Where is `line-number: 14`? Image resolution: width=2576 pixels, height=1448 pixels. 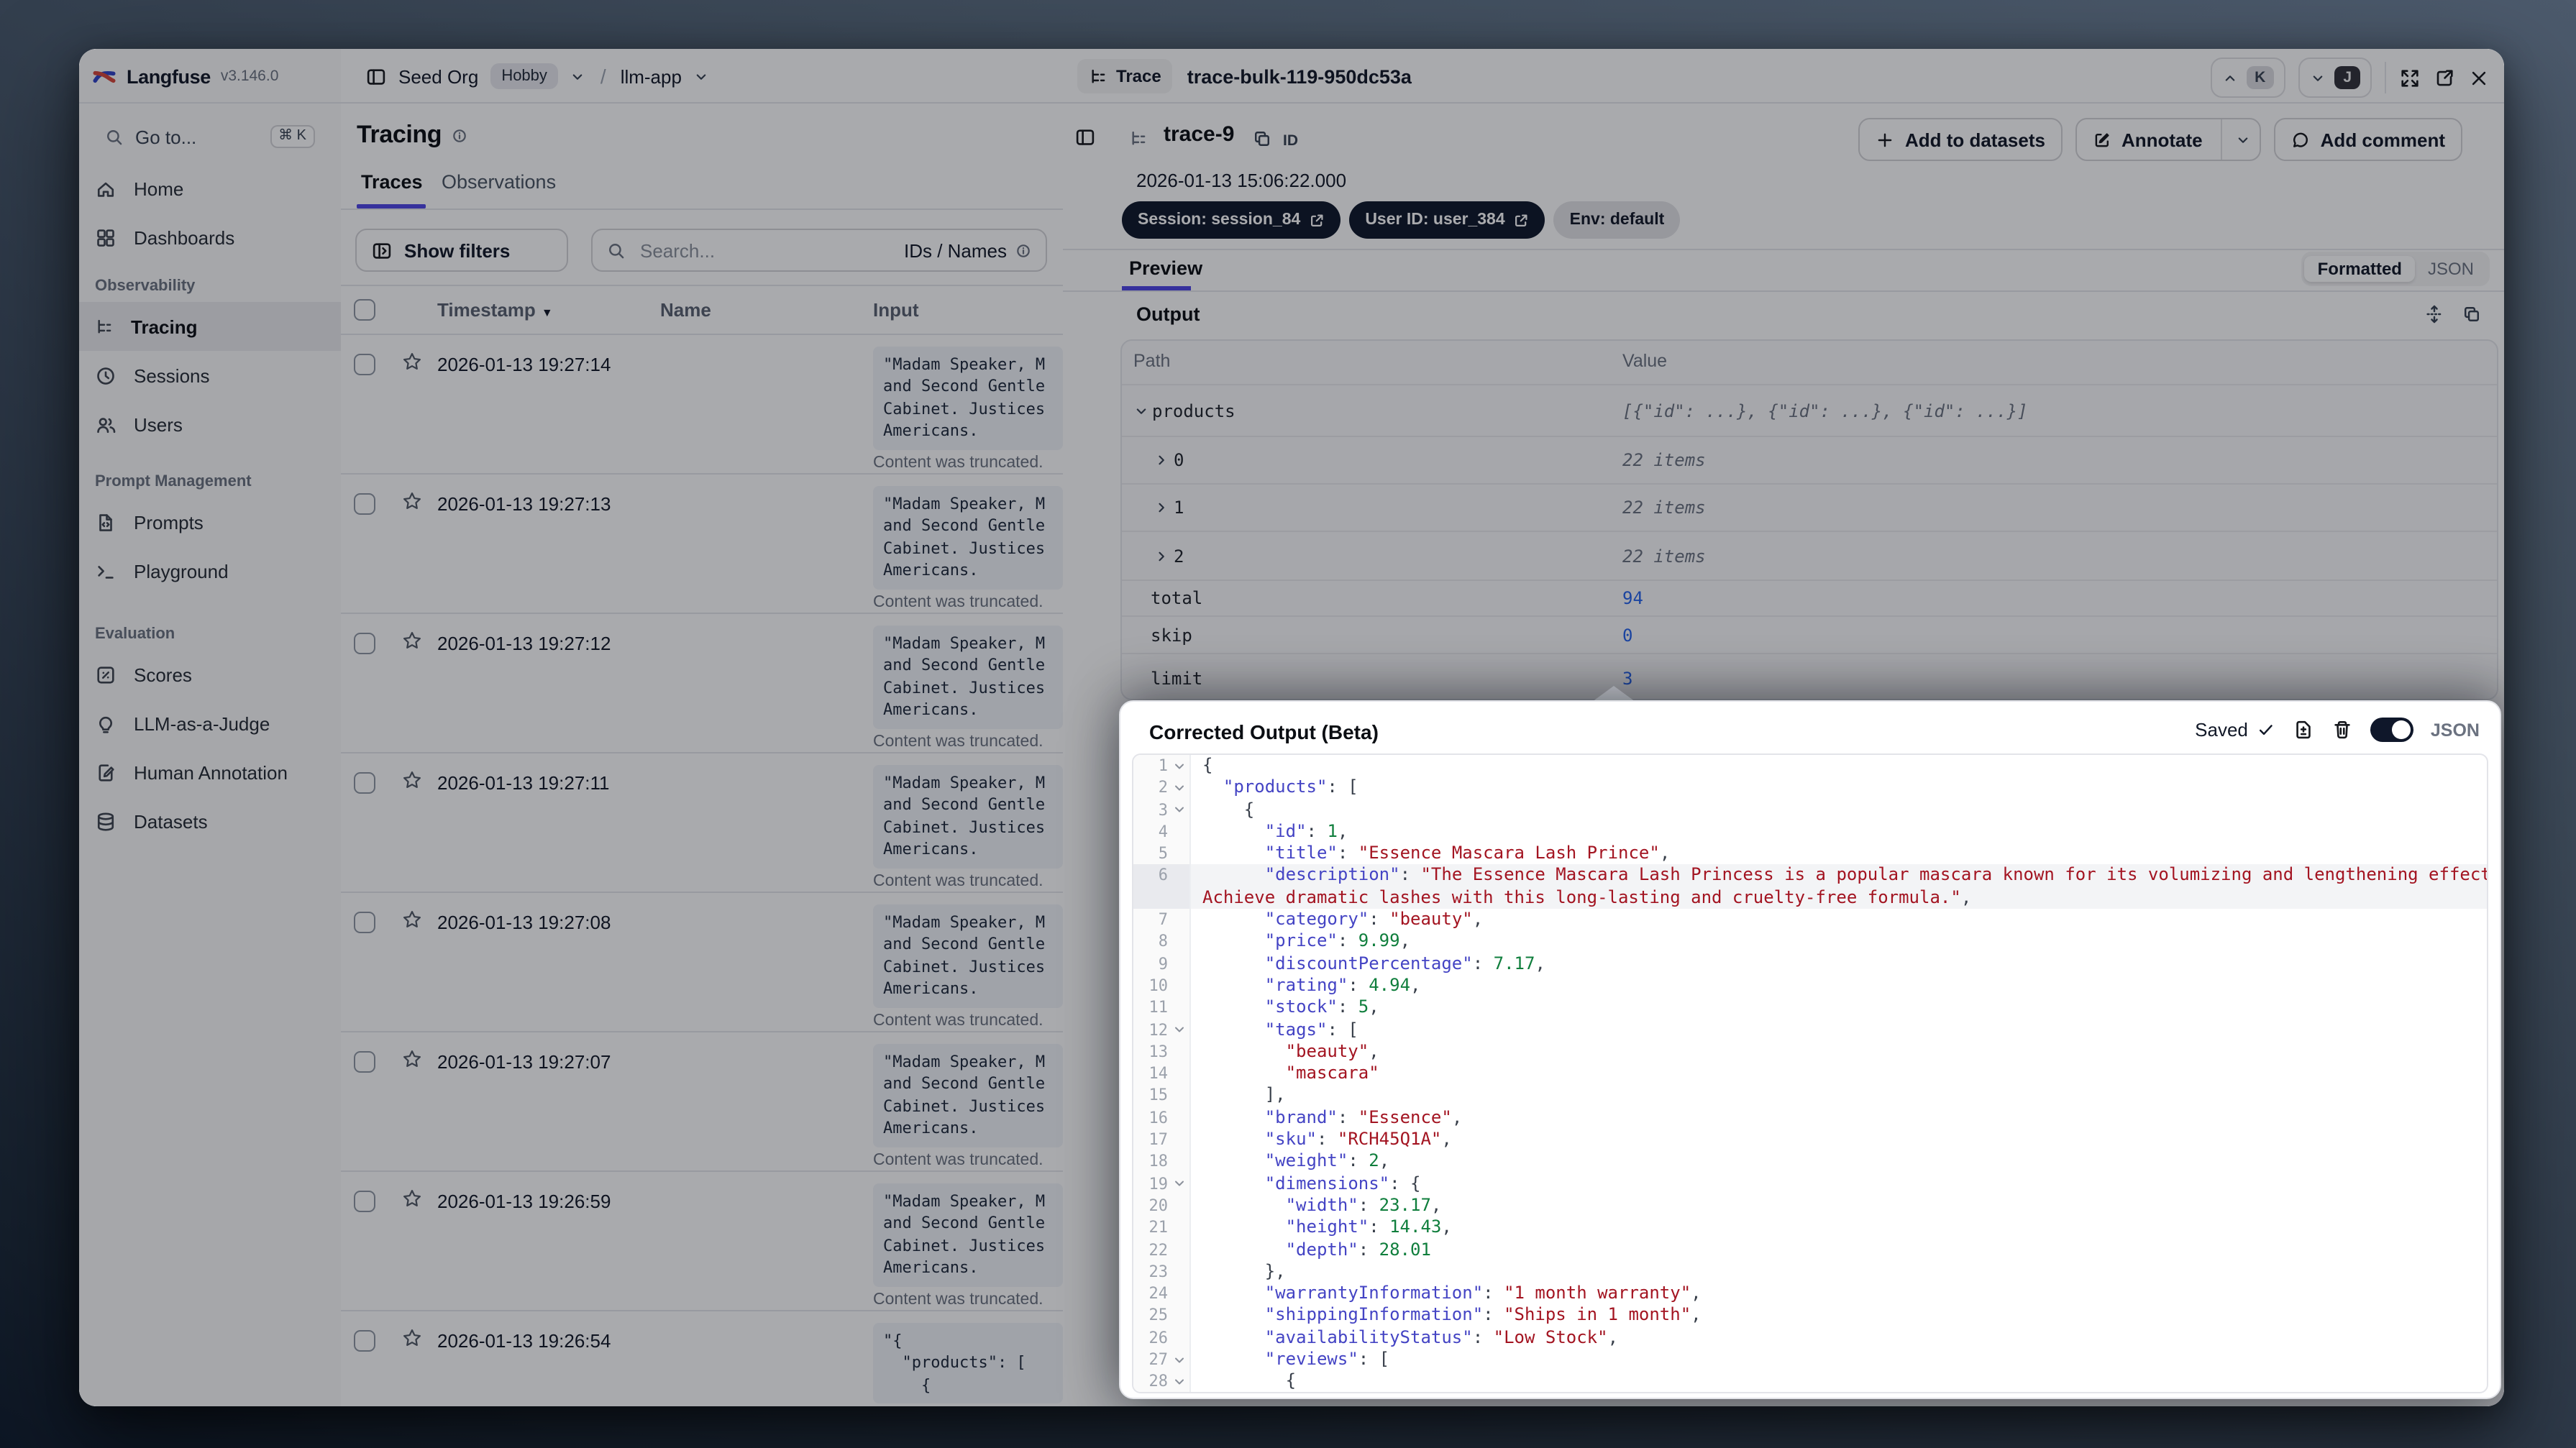
line-number: 14 is located at coordinates (1158, 1073).